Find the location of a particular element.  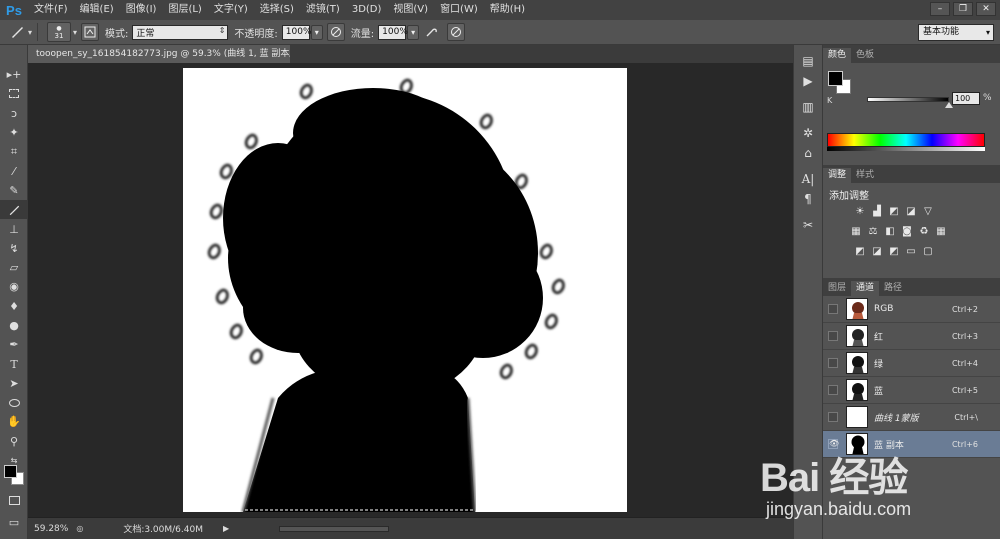

brush-picker-arrow-icon: ▾ is located at coordinates (75, 32).